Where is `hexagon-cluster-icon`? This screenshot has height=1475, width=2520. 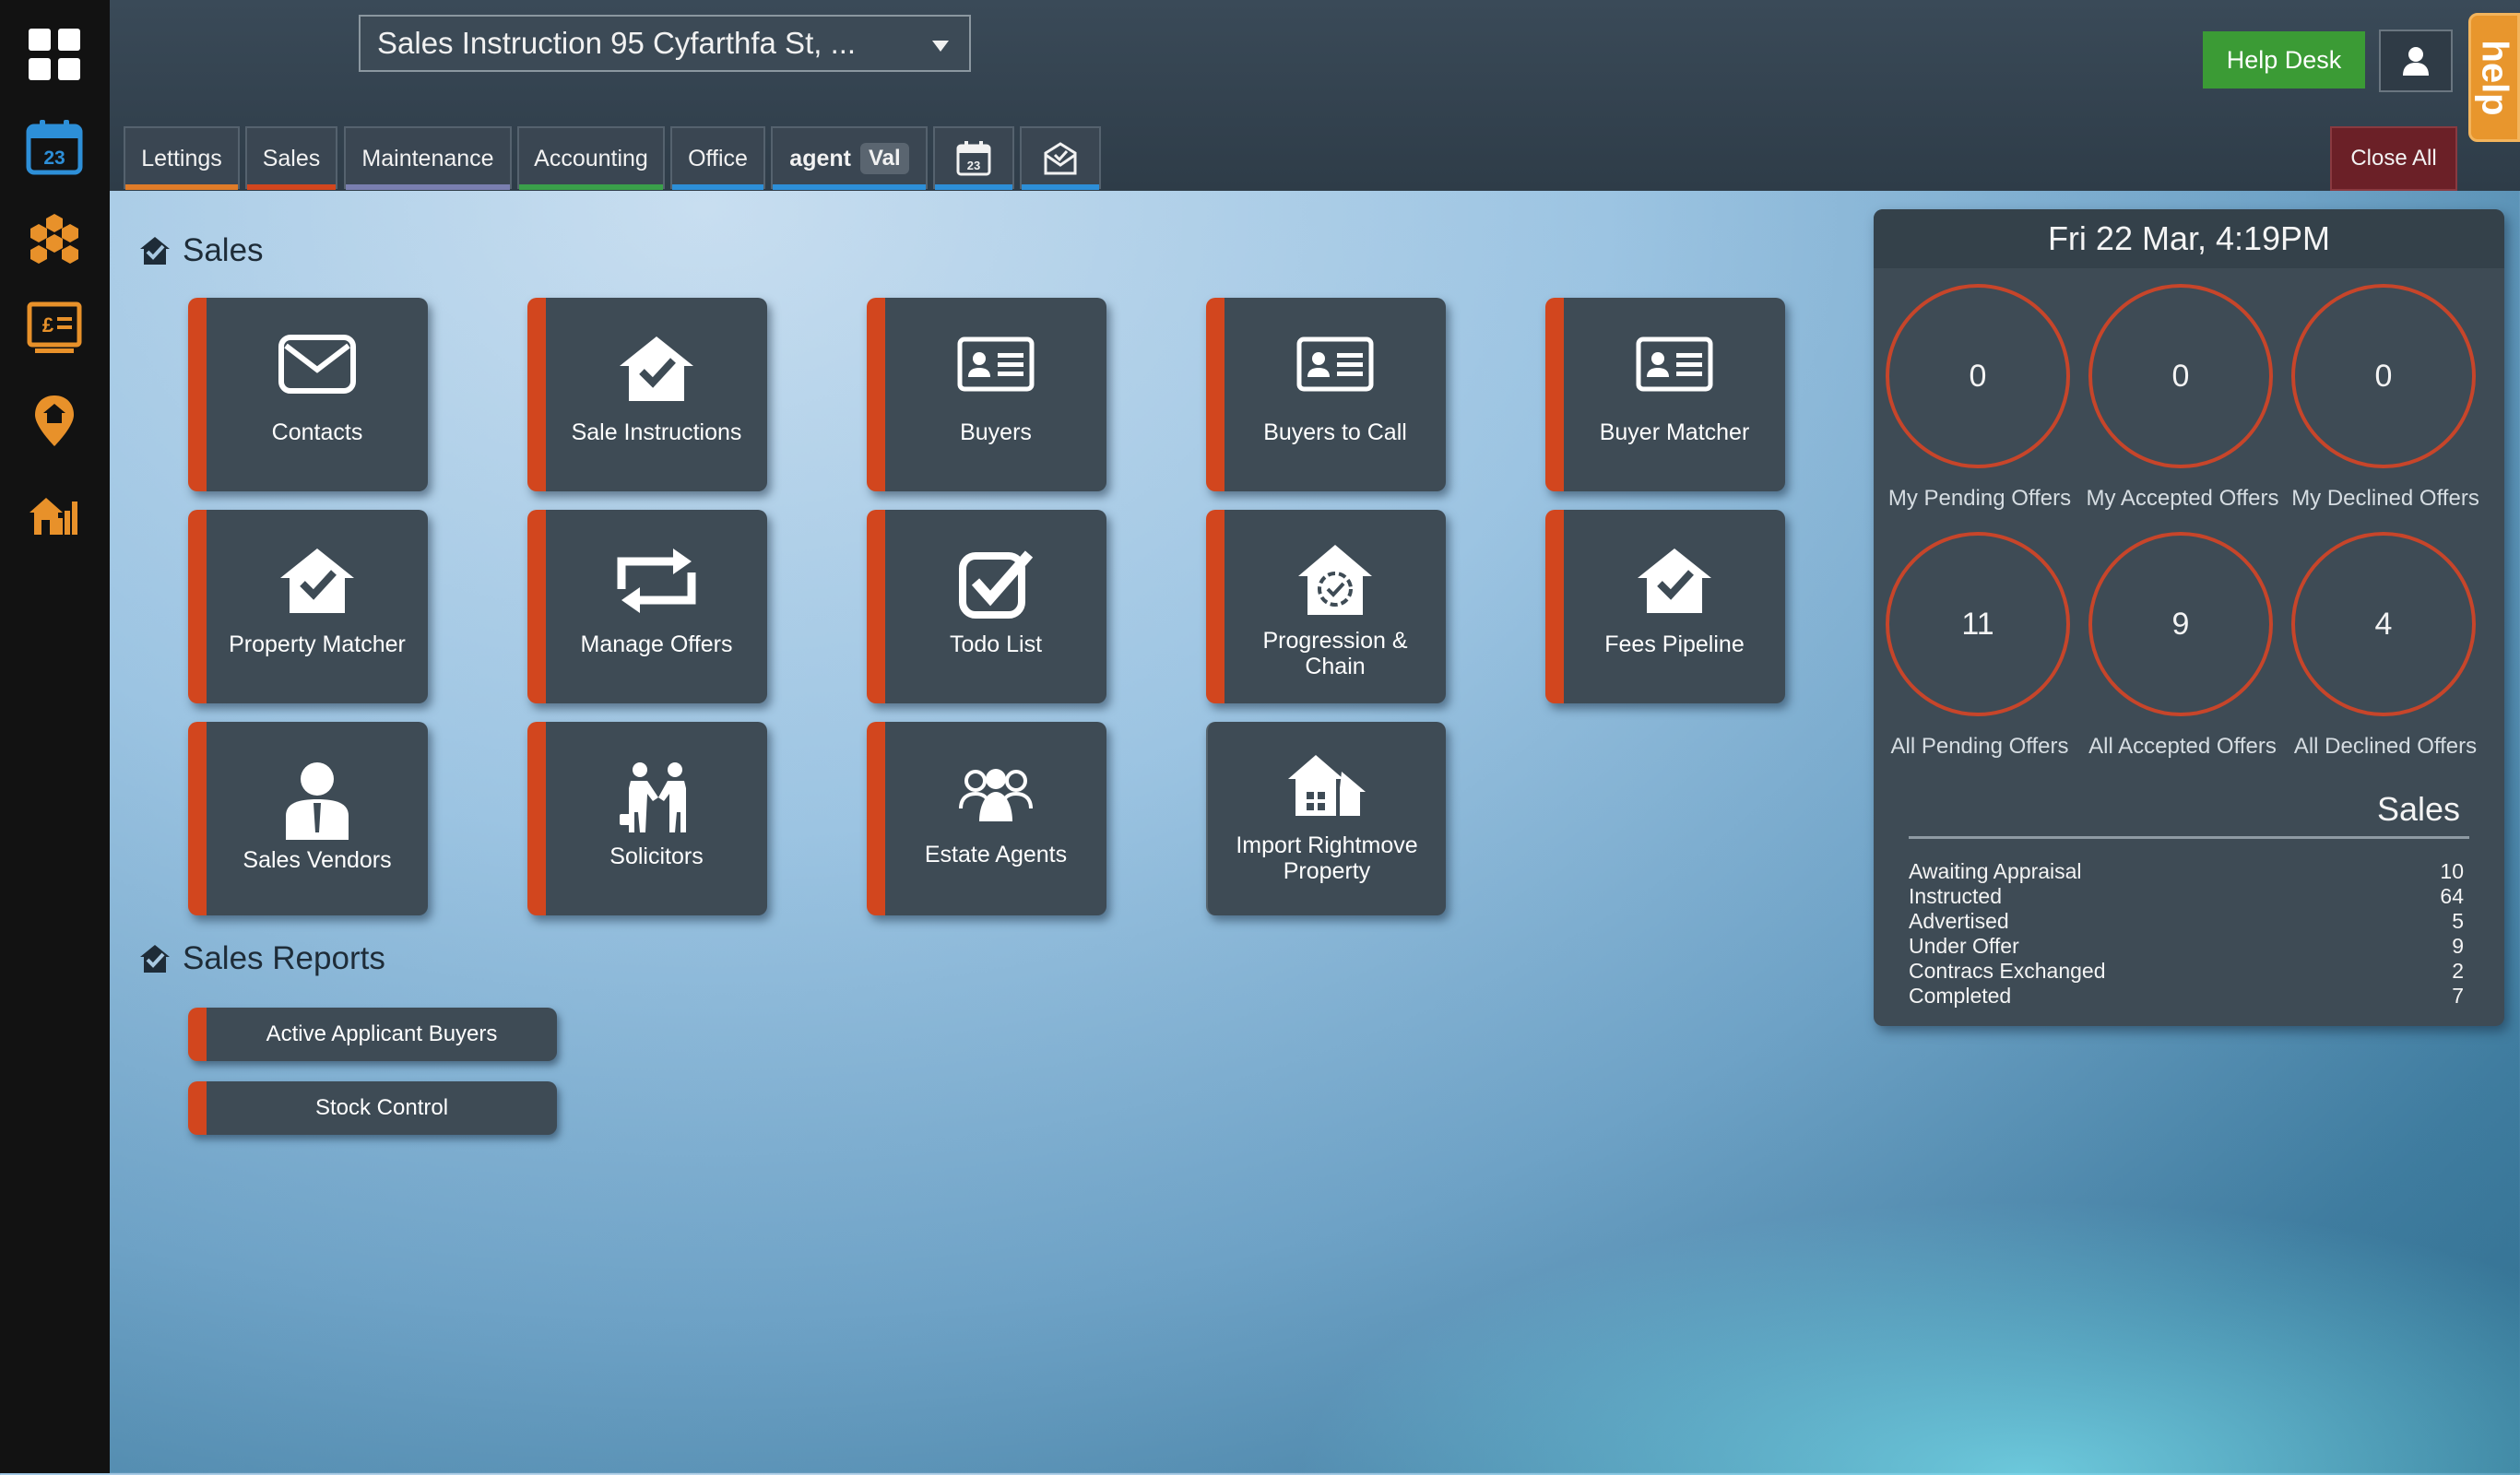
hexagon-cluster-icon is located at coordinates (54, 239).